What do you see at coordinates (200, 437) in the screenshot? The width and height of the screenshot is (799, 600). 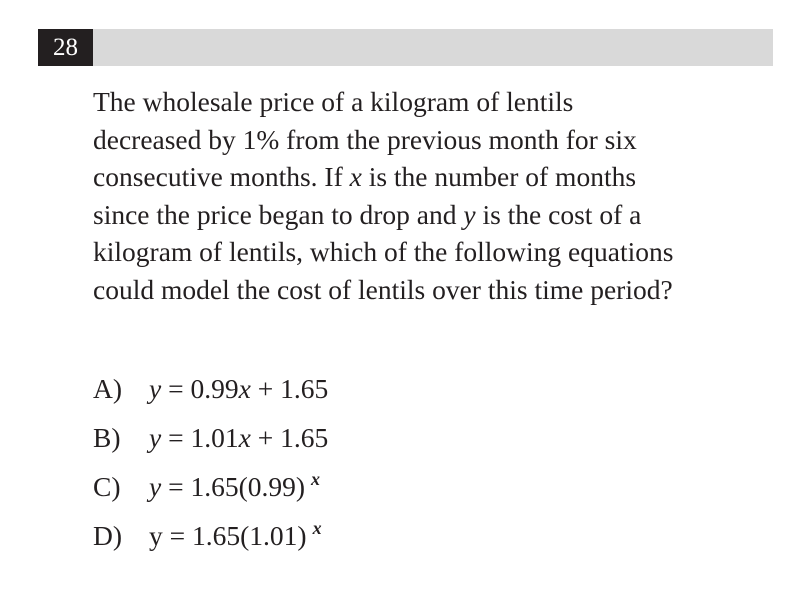 I see `equation-text: = 1.01` at bounding box center [200, 437].